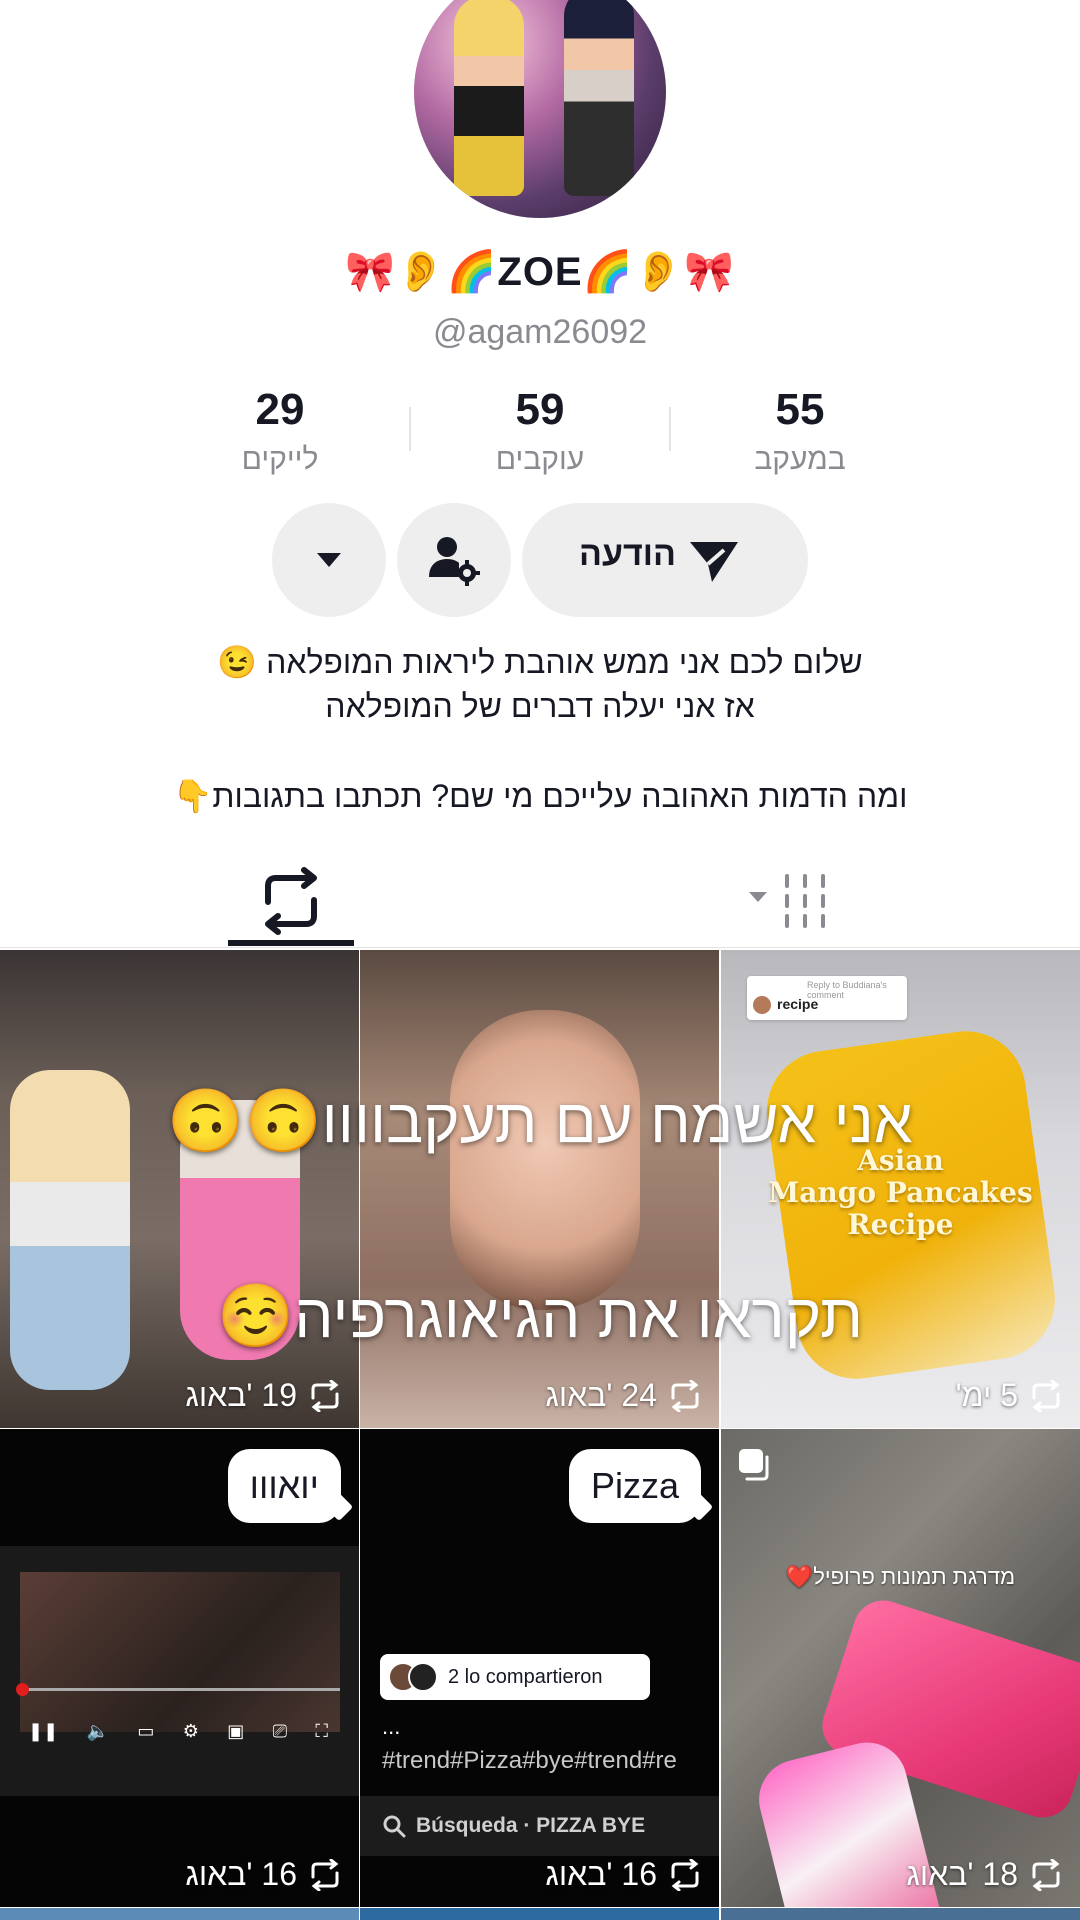  Describe the element at coordinates (634, 1486) in the screenshot. I see `comment-bubble: Pizza` at that location.